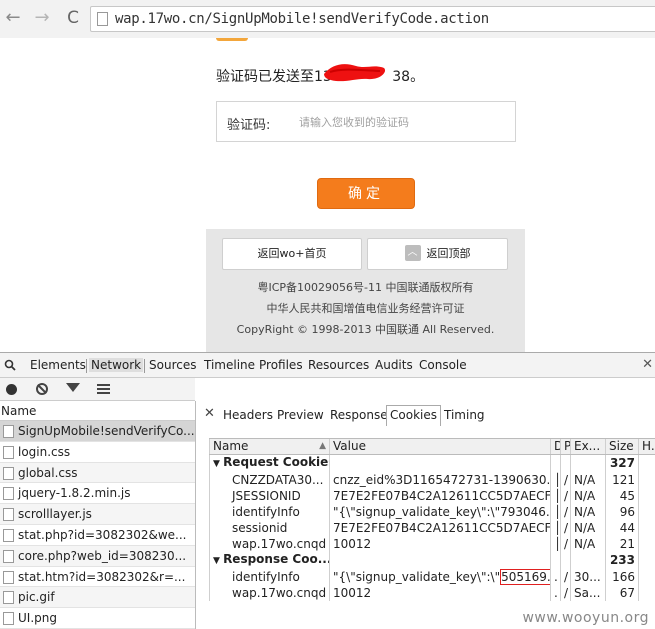 The width and height of the screenshot is (655, 629). What do you see at coordinates (116, 365) in the screenshot?
I see `tab-network: Network` at bounding box center [116, 365].